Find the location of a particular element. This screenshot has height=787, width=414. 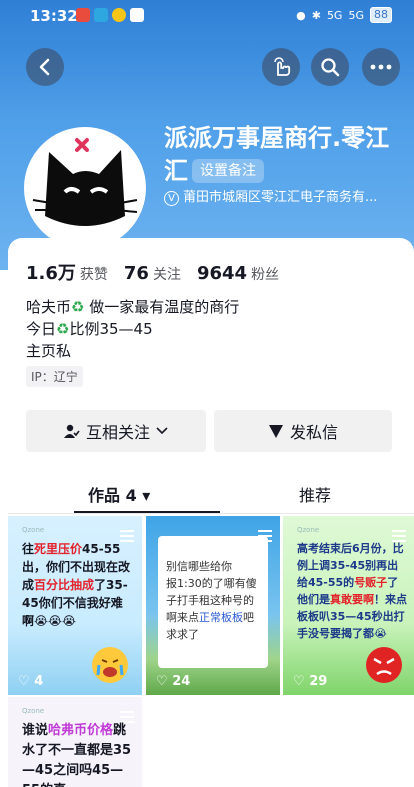

black-cat-avatar-image is located at coordinates (85, 182).